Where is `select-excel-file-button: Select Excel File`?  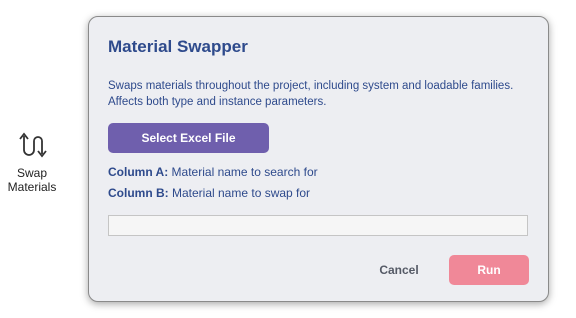
select-excel-file-button: Select Excel File is located at coordinates (188, 138).